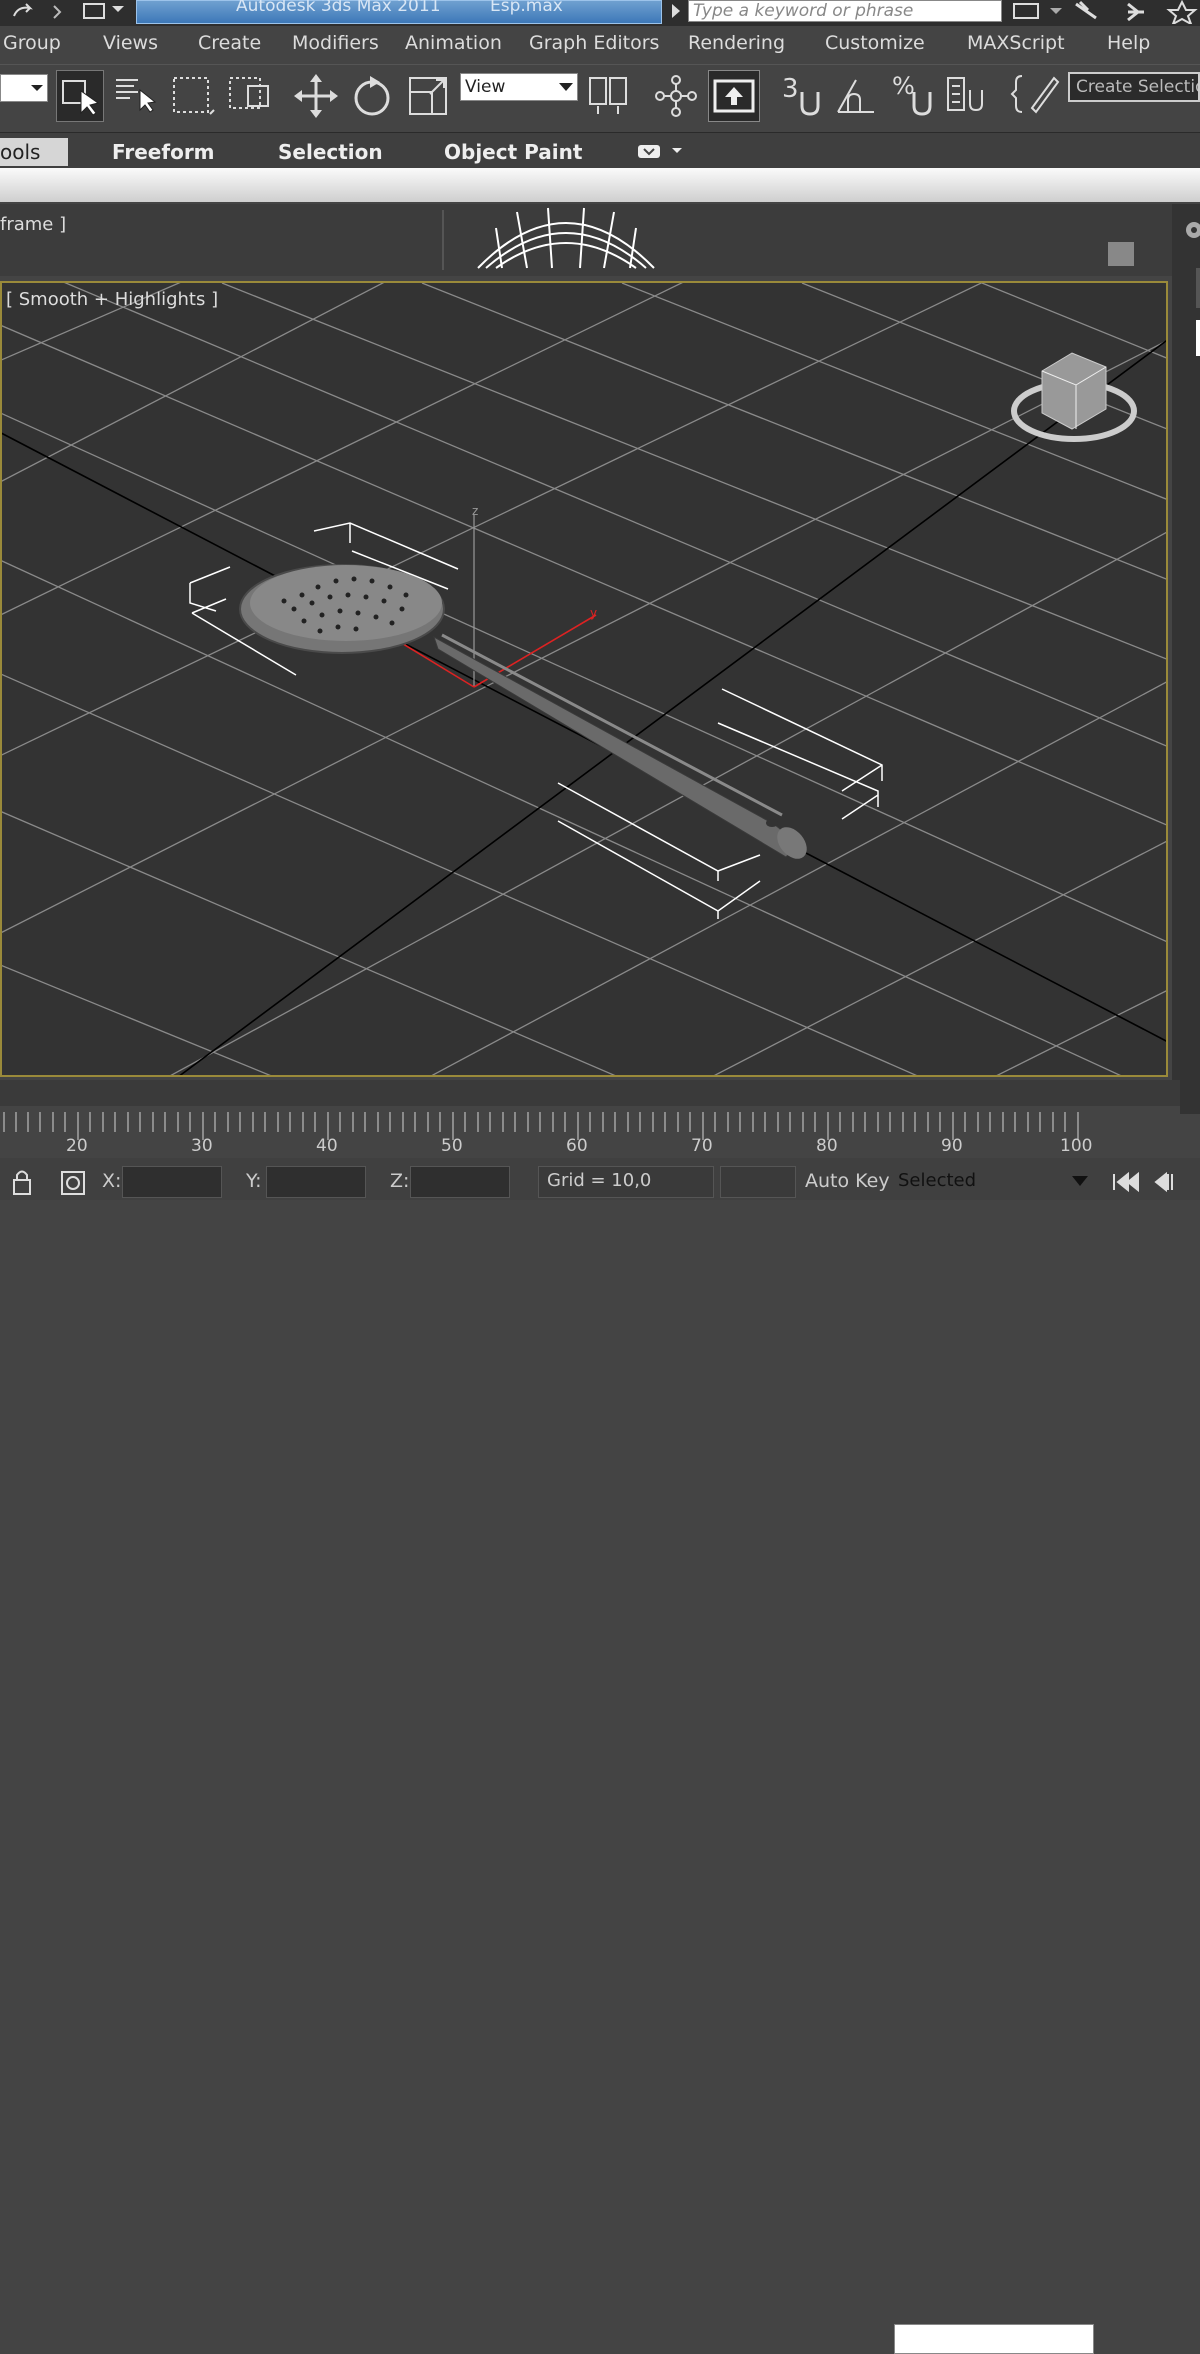  I want to click on edit-named-selections-icon, so click(1038, 96).